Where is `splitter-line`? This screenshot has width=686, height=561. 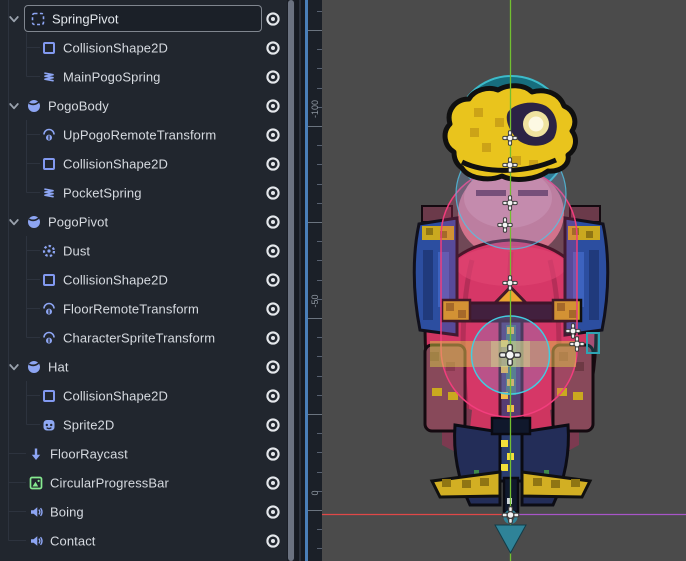
splitter-line is located at coordinates (300, 280).